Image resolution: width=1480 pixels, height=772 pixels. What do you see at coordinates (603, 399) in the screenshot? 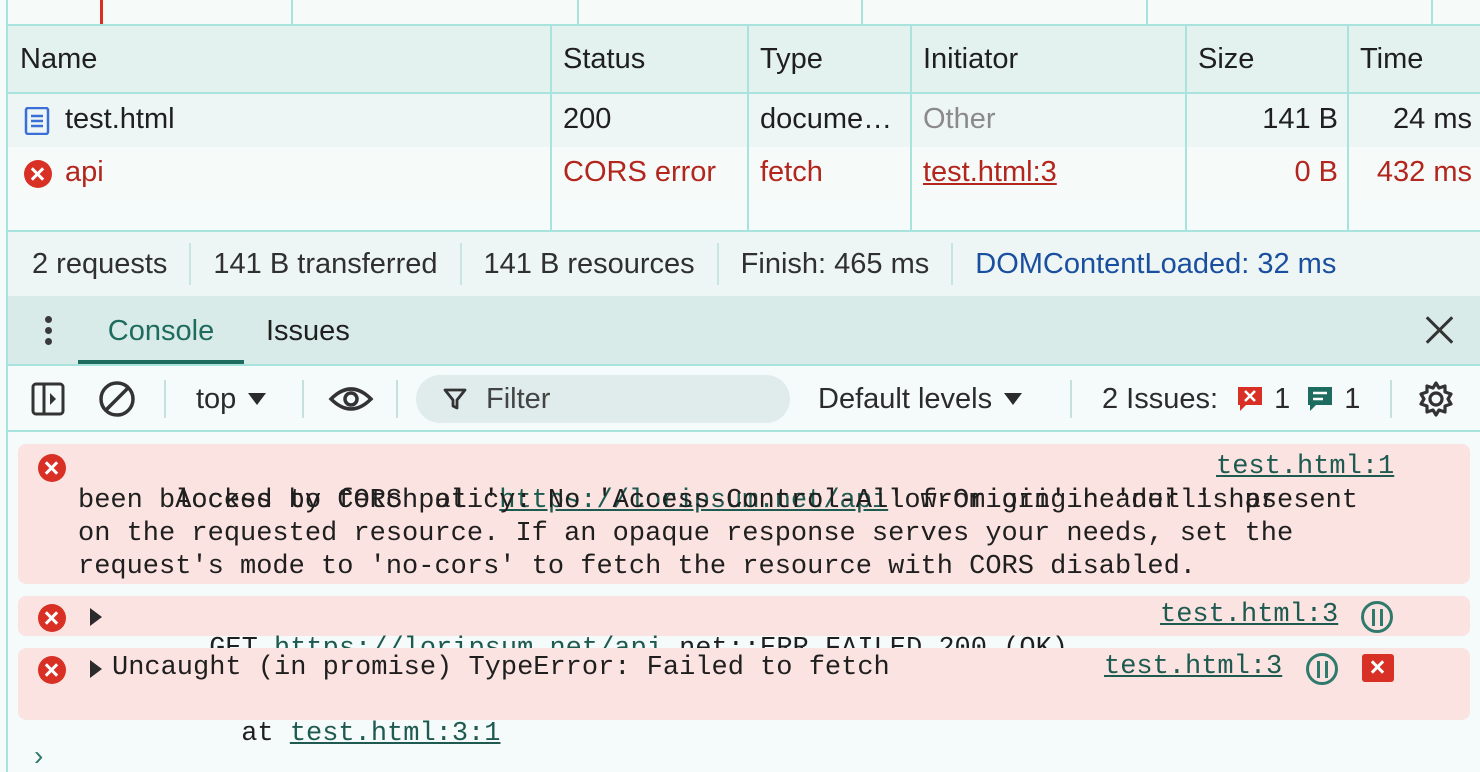
I see `filter-input: Filter` at bounding box center [603, 399].